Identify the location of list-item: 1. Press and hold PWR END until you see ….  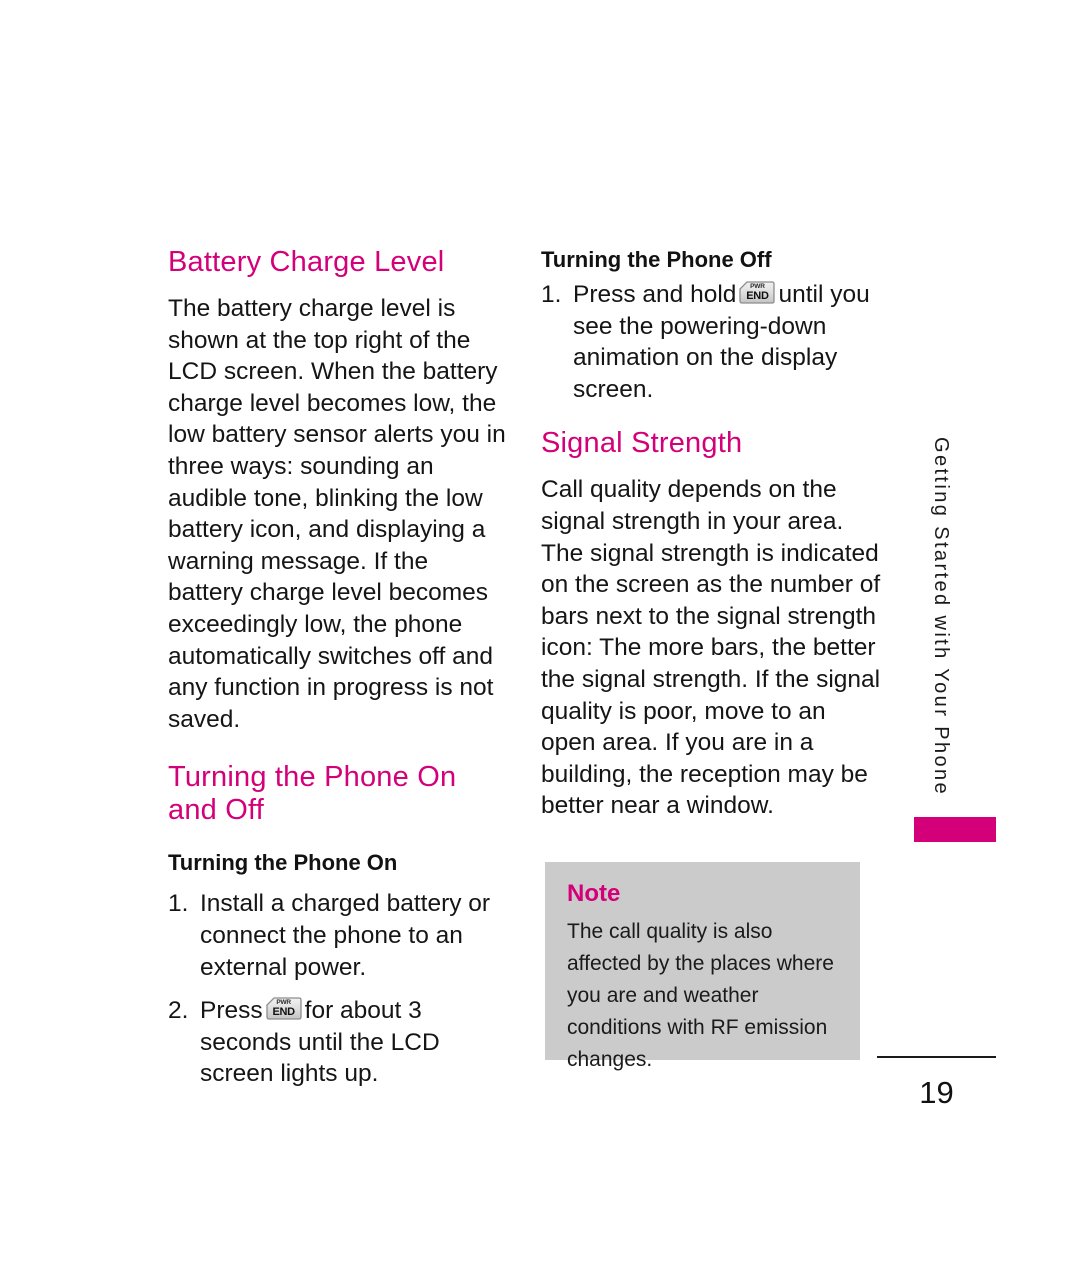
(711, 342).